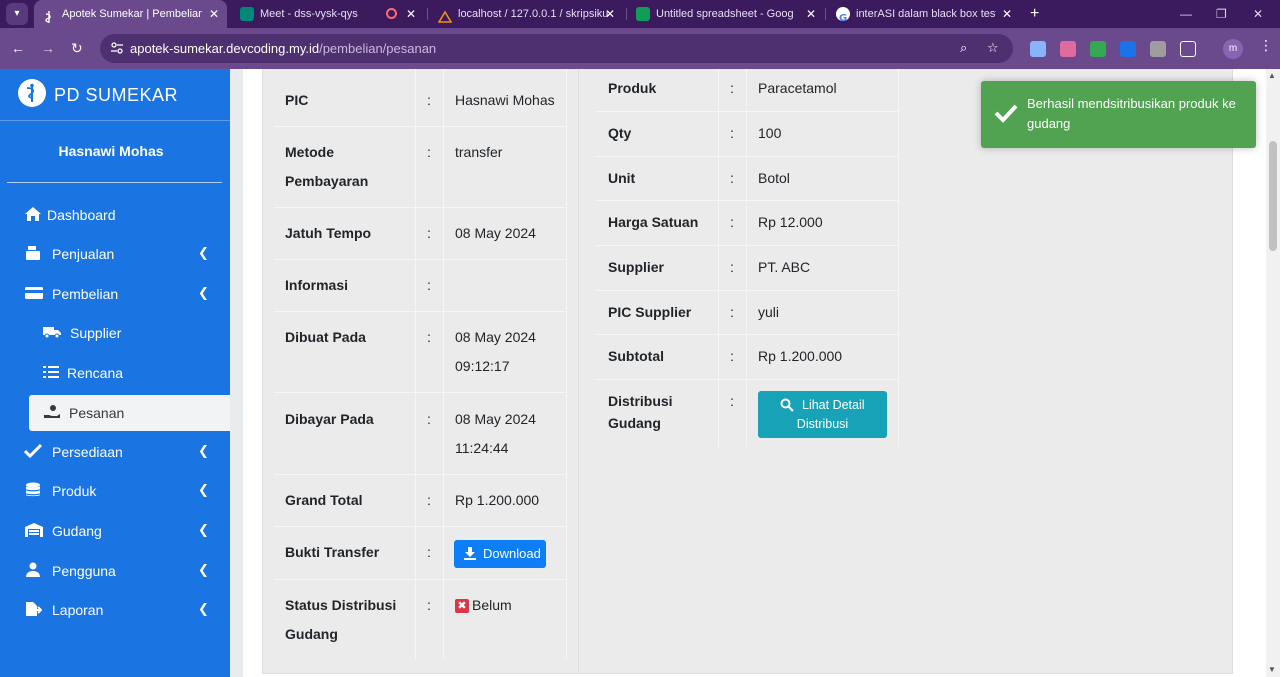  I want to click on scroll-down-icon: ▼, so click(1272, 669).